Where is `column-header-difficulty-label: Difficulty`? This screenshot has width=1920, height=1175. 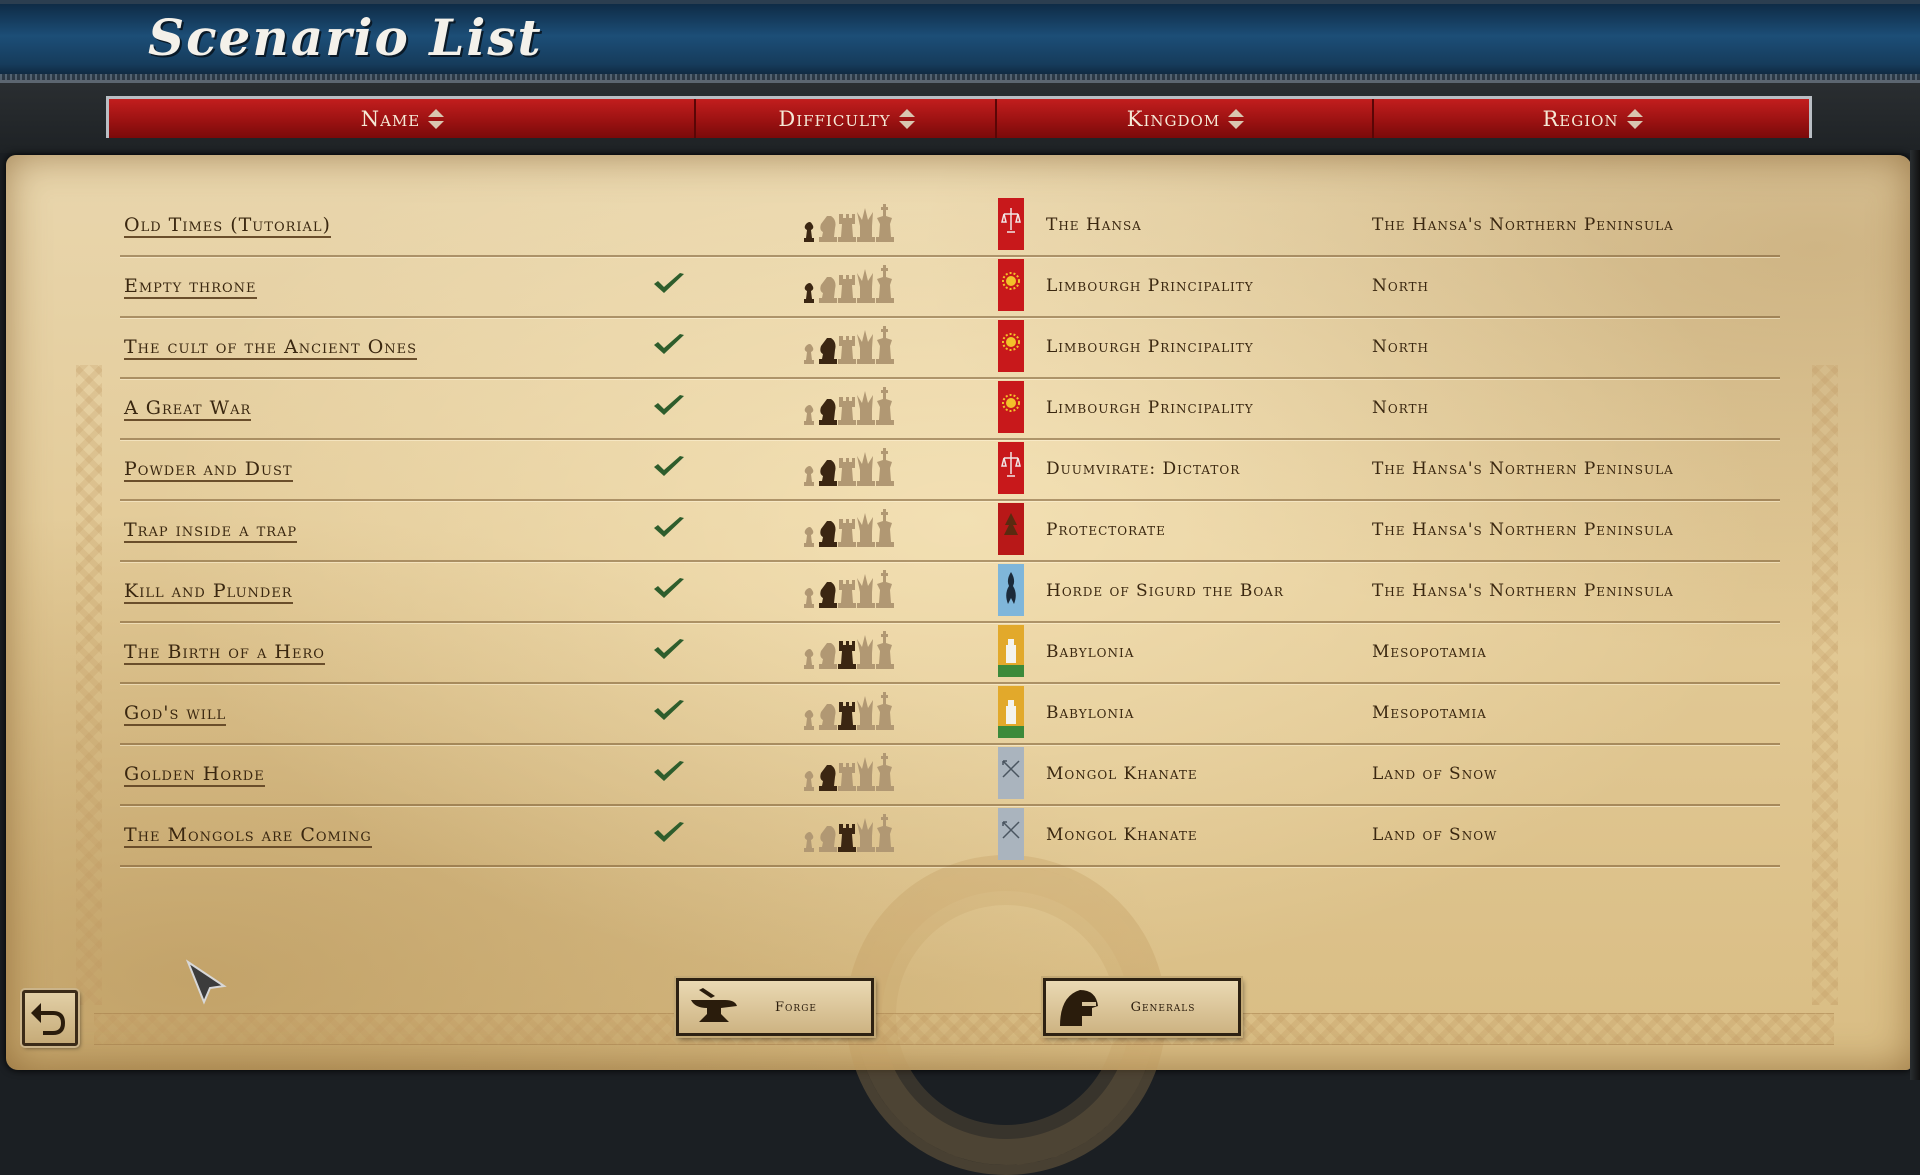
column-header-difficulty-label: Difficulty is located at coordinates (834, 118).